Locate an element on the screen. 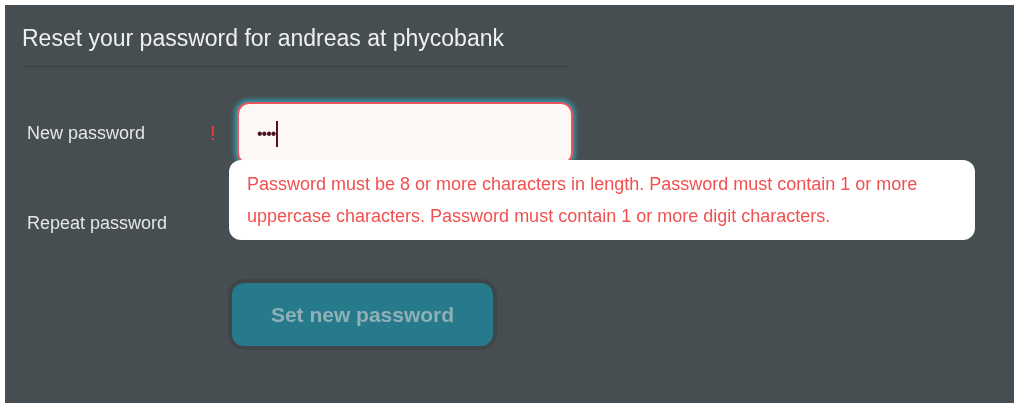  error-mark: ! is located at coordinates (213, 133).